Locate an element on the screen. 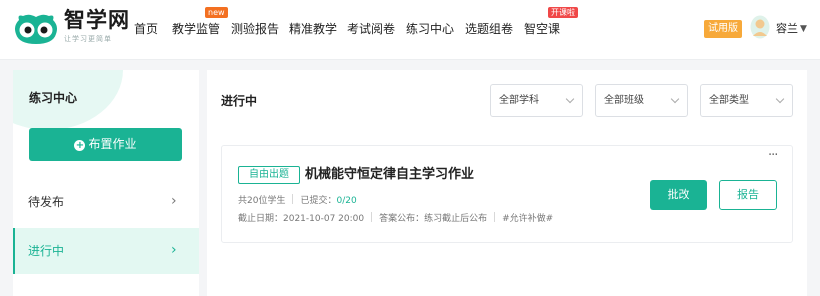 The height and width of the screenshot is (296, 820). answer-publish-time: 答案公布：练习截止后公布 is located at coordinates (433, 219).